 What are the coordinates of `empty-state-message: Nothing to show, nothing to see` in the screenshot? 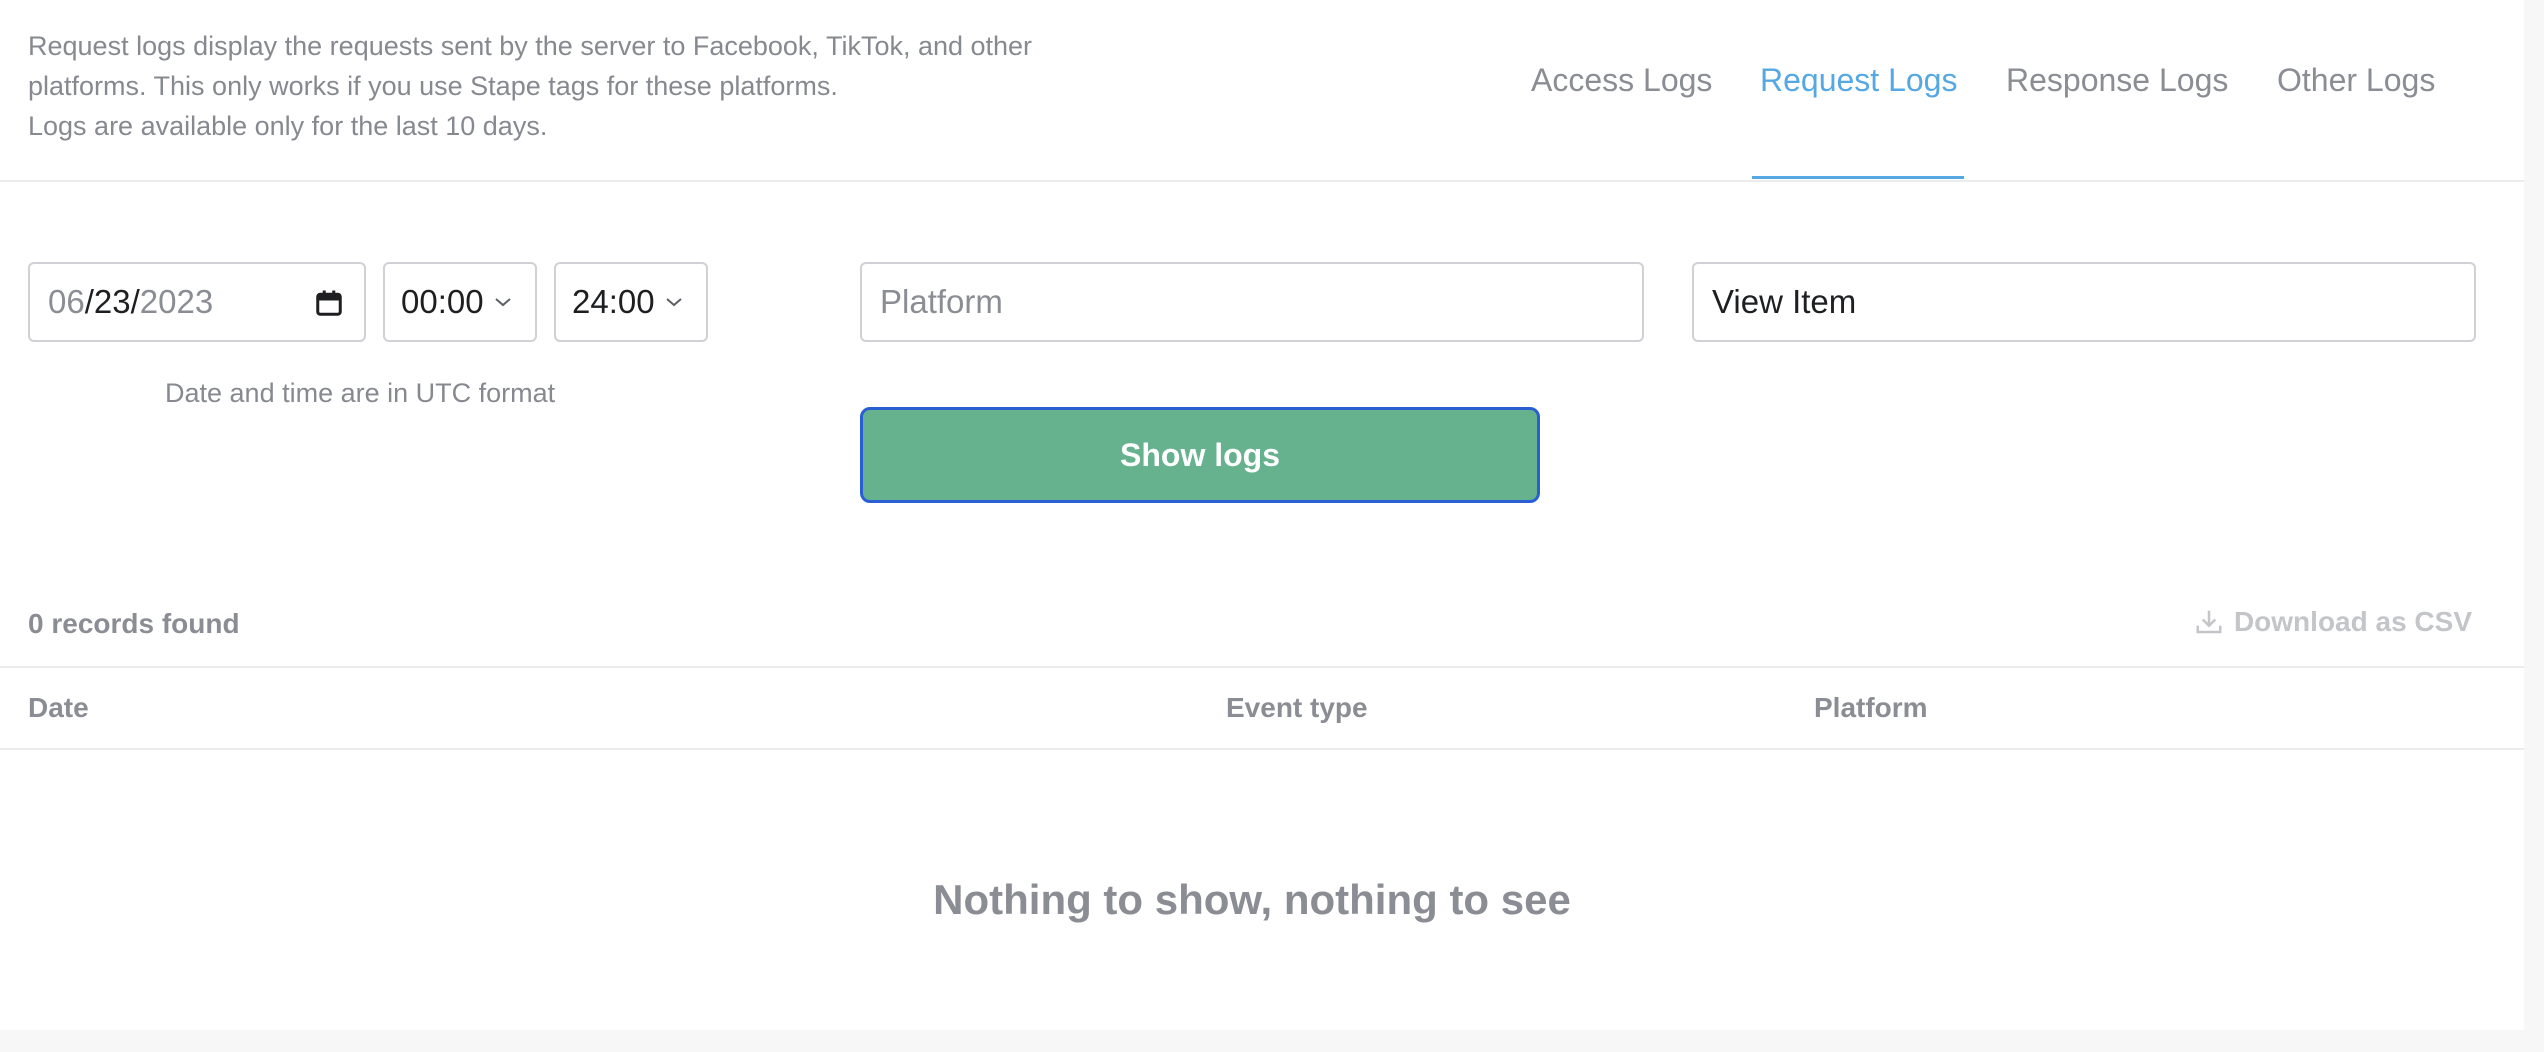 It's located at (1252, 899).